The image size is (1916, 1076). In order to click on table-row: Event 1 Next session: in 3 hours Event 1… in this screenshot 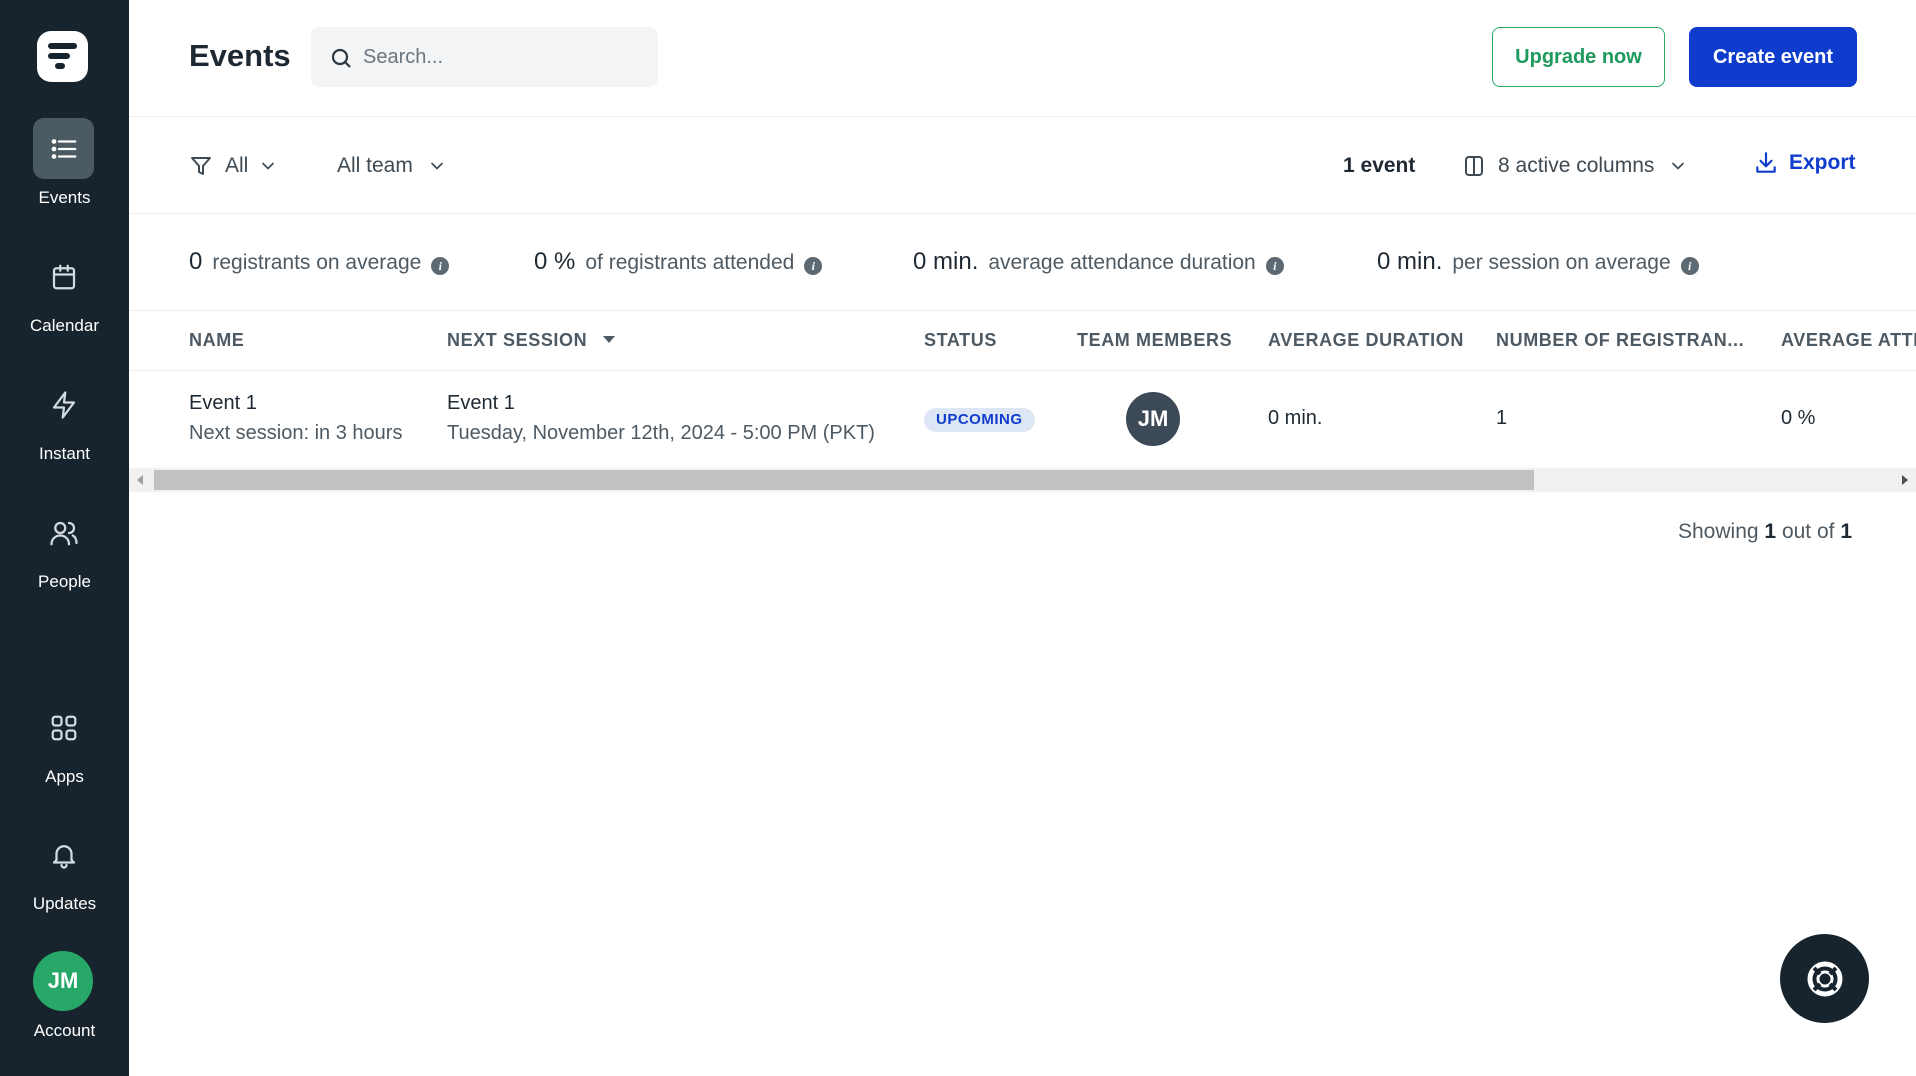, I will do `click(1022, 419)`.